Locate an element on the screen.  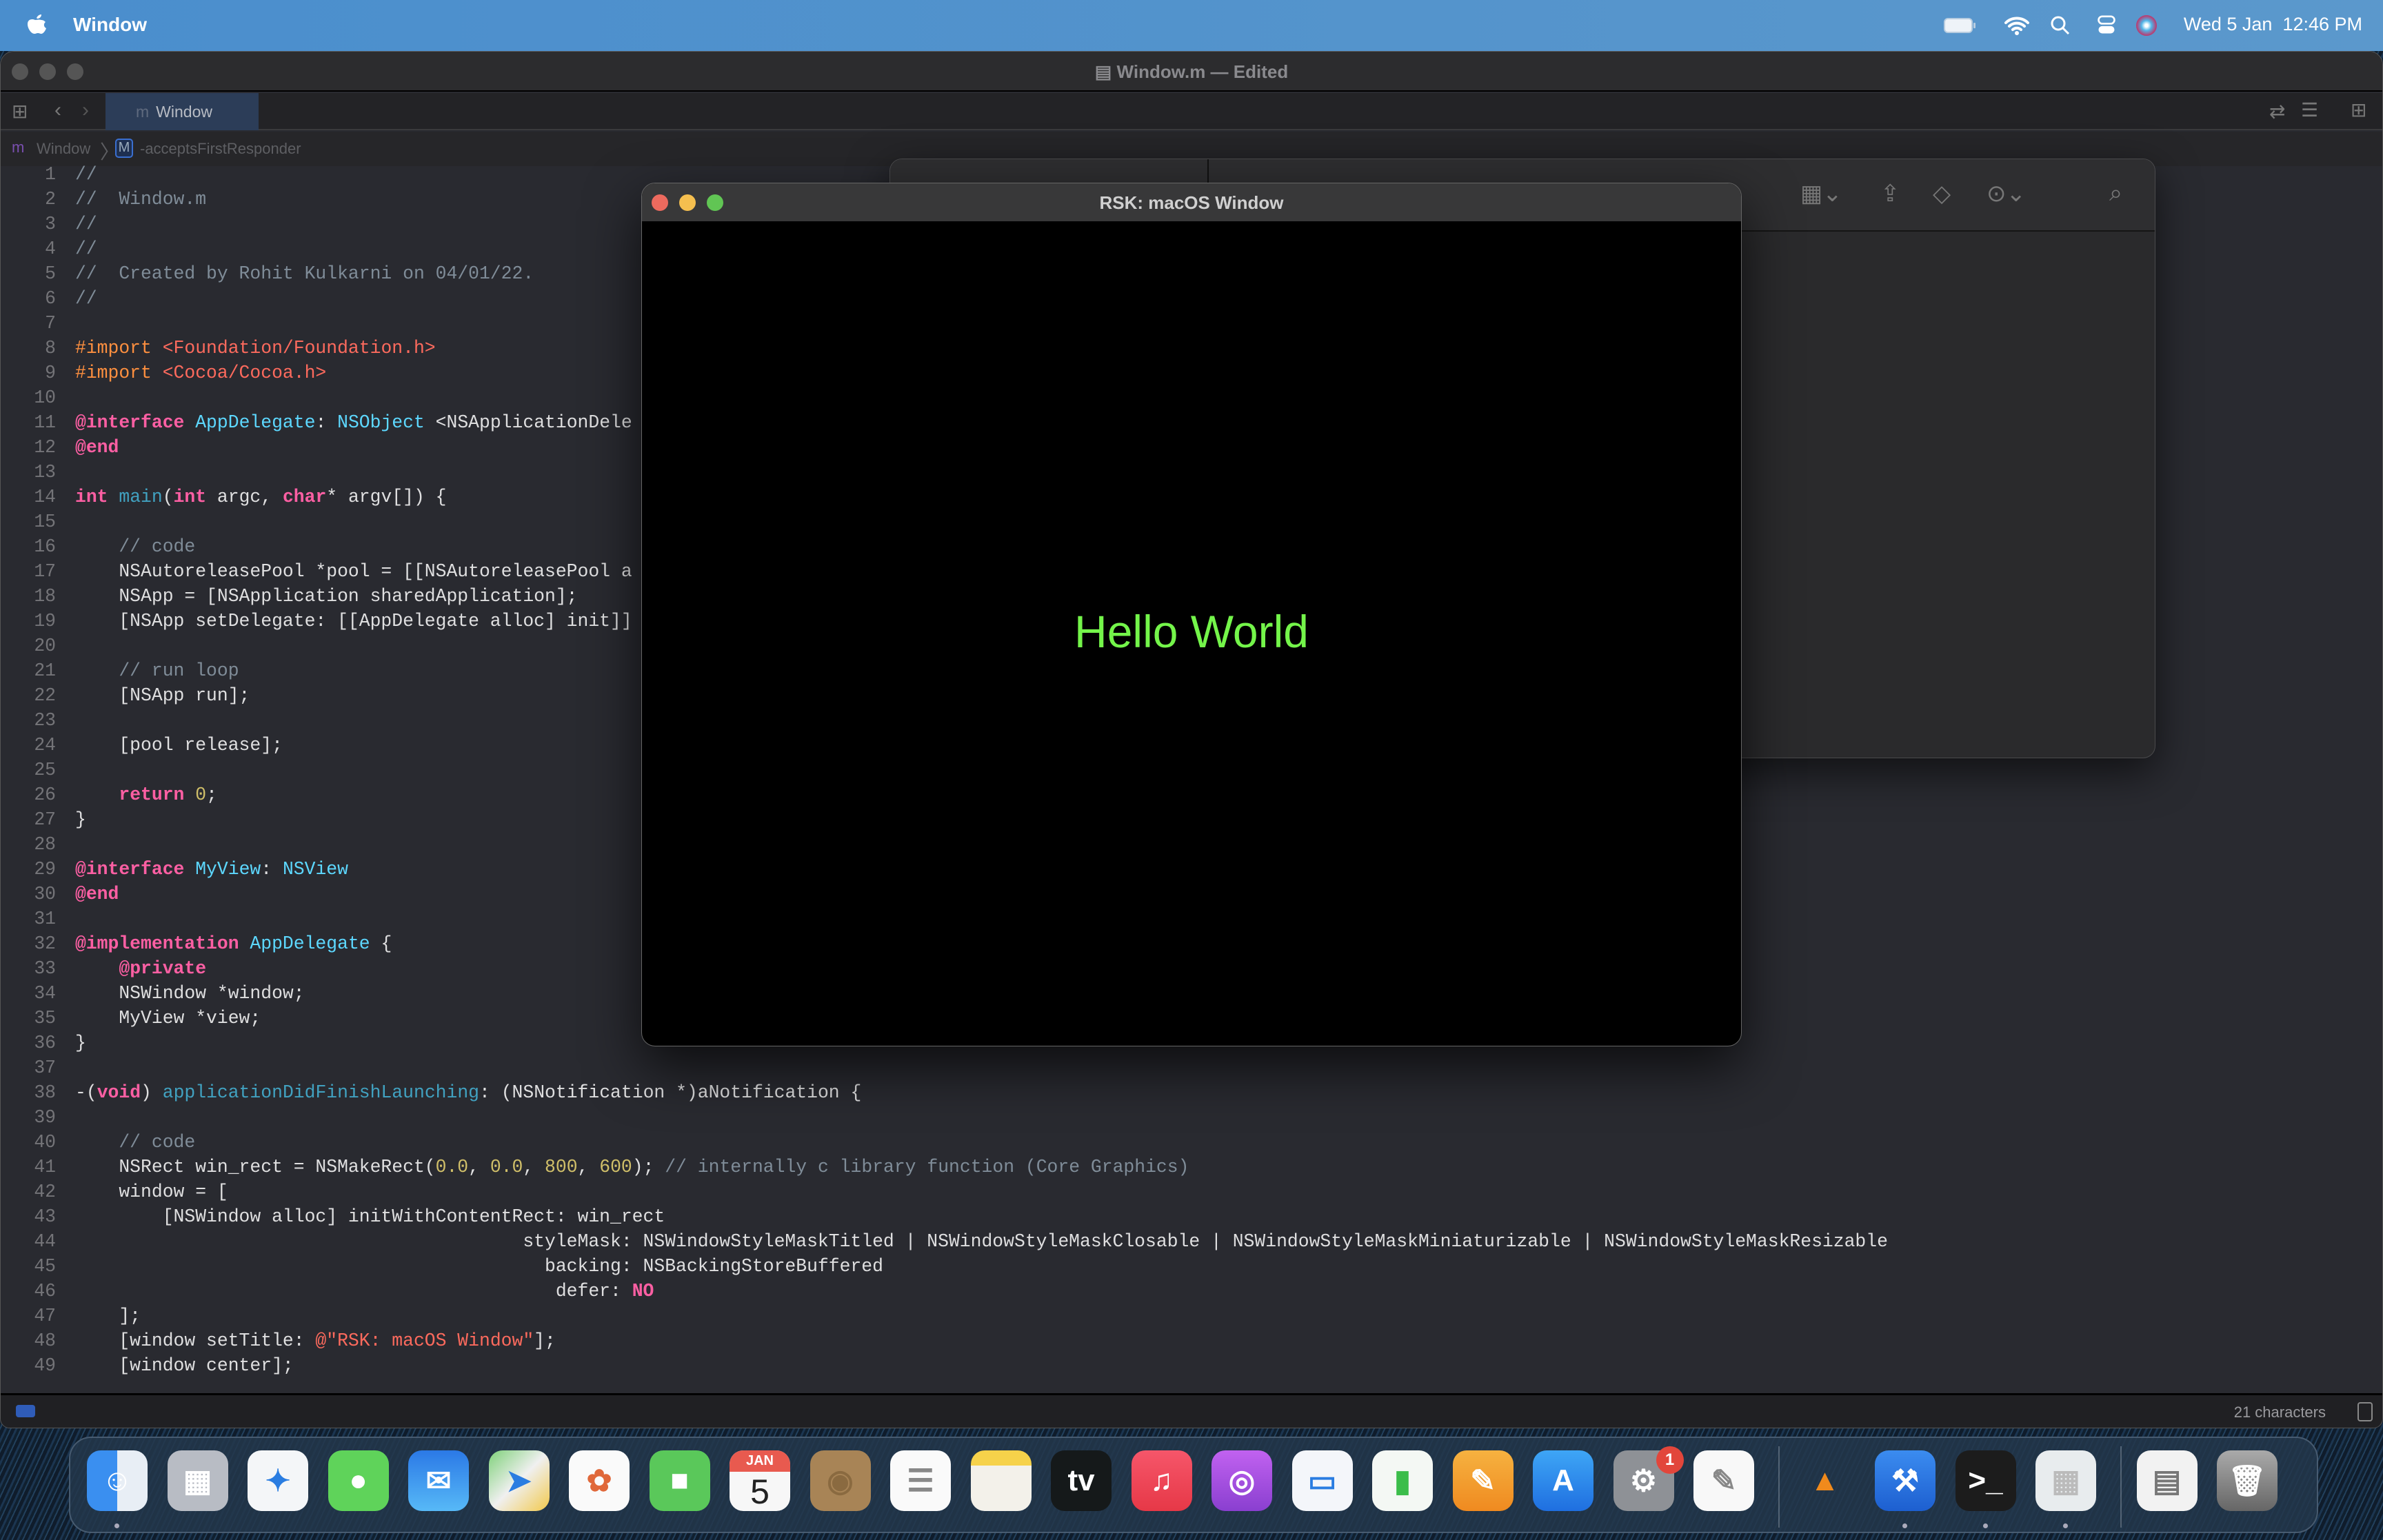
apple-tv-icon: tv is located at coordinates (1081, 1481).